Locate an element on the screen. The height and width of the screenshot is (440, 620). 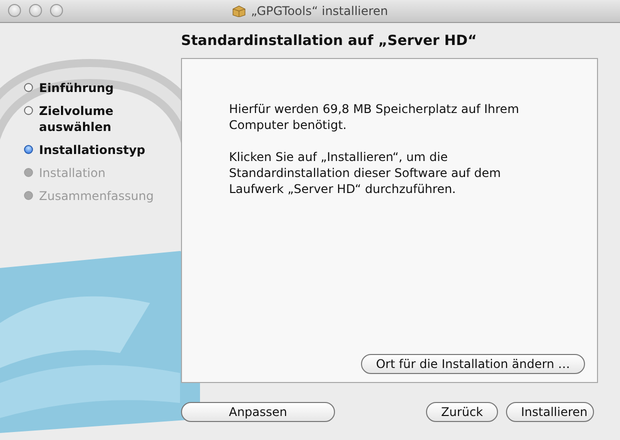
info-paragraph: Hierfür werden 69,8 MB Speicherplatz auf Ihrem Computer benötigt. is located at coordinates (374, 117).